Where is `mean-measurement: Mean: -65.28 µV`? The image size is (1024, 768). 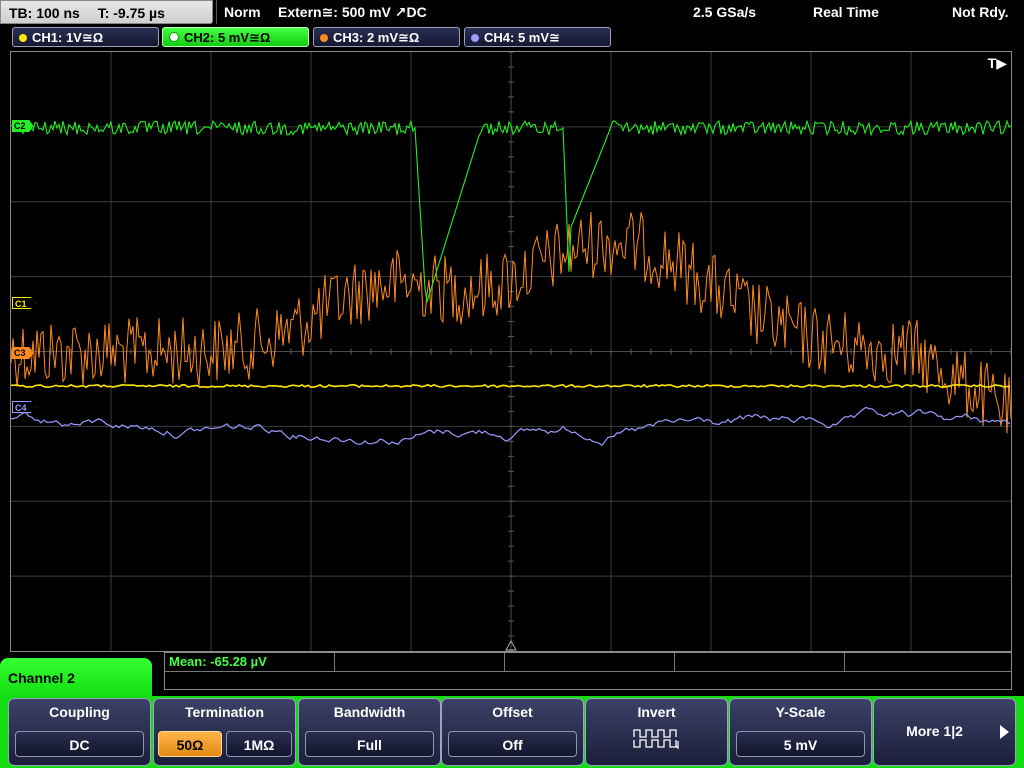 mean-measurement: Mean: -65.28 µV is located at coordinates (218, 661).